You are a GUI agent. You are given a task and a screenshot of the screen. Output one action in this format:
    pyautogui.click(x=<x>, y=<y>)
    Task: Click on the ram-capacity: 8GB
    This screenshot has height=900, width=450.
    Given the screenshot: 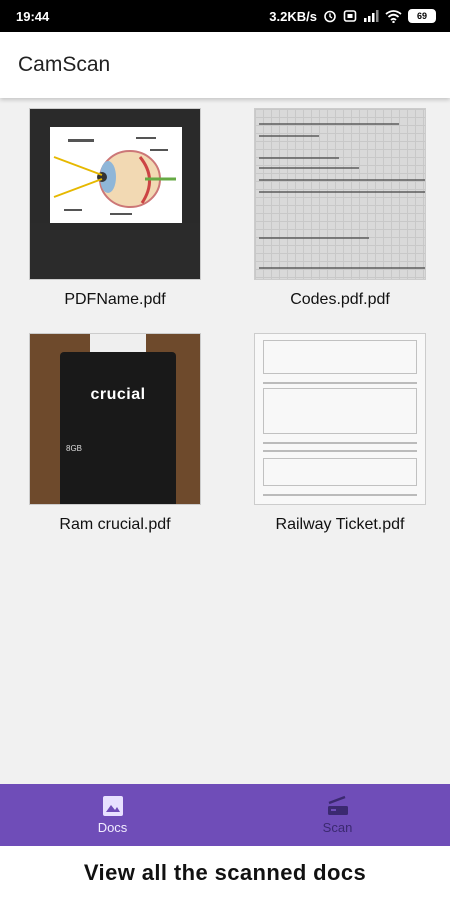 What is the action you would take?
    pyautogui.click(x=74, y=448)
    